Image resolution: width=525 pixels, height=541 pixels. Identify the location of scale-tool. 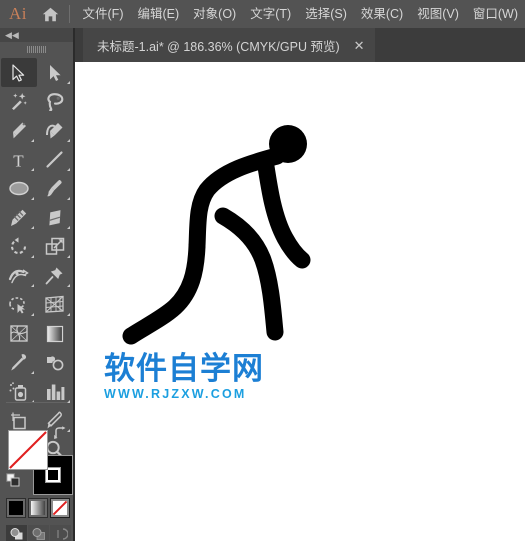
(55, 246).